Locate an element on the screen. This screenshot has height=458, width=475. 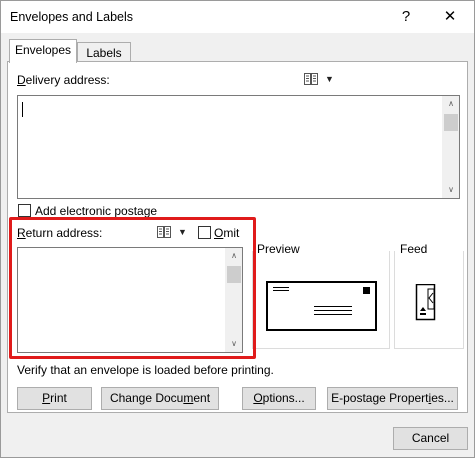
change-document-label-1: Change Docu is located at coordinates (146, 398).